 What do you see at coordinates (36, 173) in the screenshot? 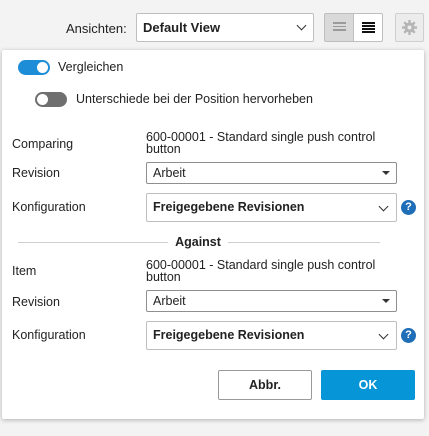
I see `comparing-revision-label: Revision` at bounding box center [36, 173].